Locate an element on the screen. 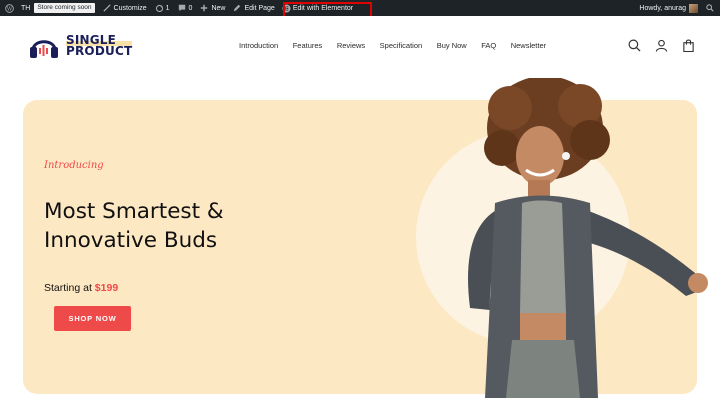 The image size is (720, 420). headphones-logo-icon is located at coordinates (44, 46).